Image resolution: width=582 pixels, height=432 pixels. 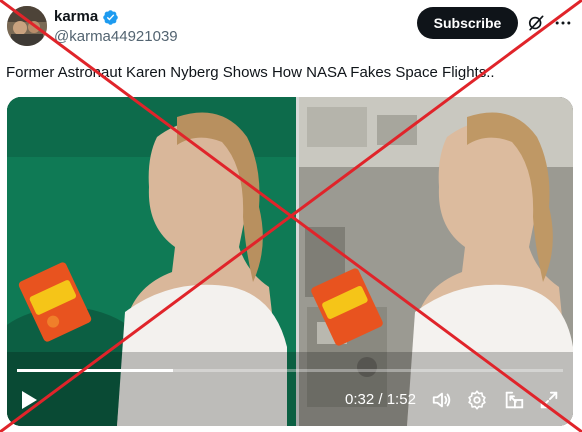 What do you see at coordinates (116, 37) in the screenshot?
I see `author-handle: @karma44921039` at bounding box center [116, 37].